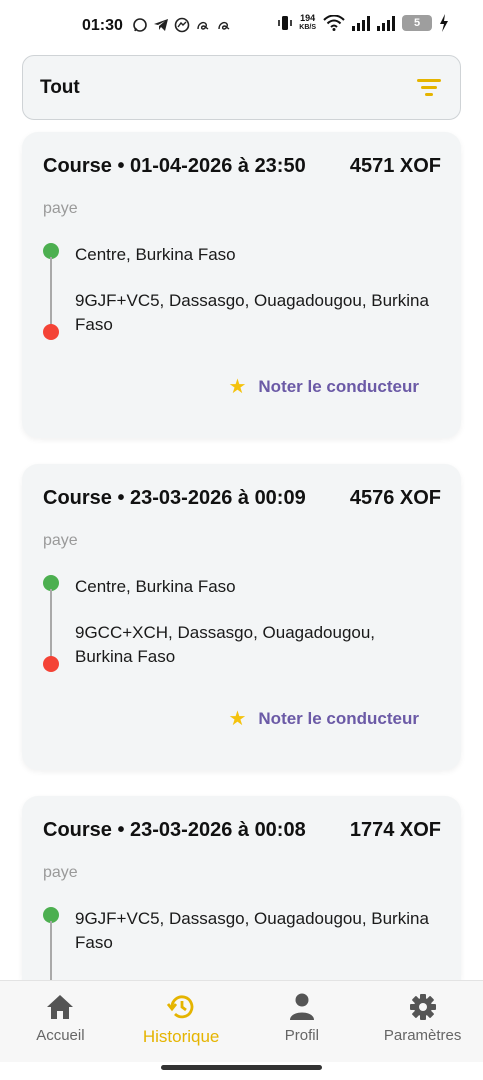 This screenshot has height=1080, width=483. What do you see at coordinates (174, 830) in the screenshot?
I see `ride-title: Course • 23-03-2026 à 00:08` at bounding box center [174, 830].